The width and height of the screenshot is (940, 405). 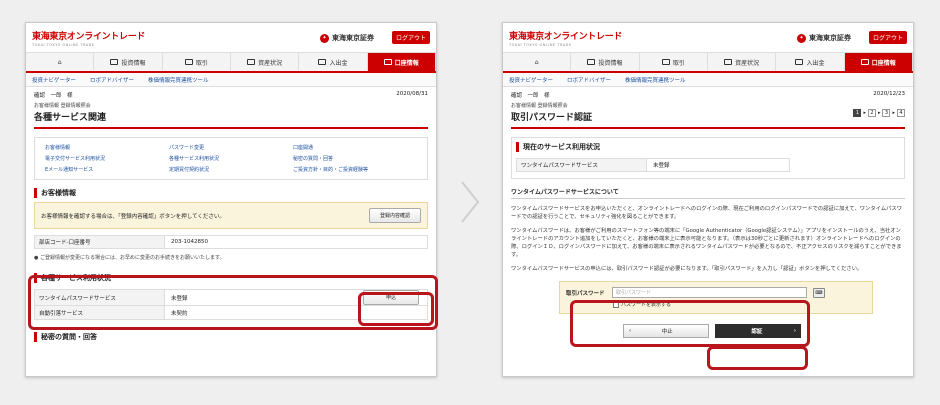 What do you see at coordinates (585, 293) in the screenshot?
I see `password-label: 取引パスワード` at bounding box center [585, 293].